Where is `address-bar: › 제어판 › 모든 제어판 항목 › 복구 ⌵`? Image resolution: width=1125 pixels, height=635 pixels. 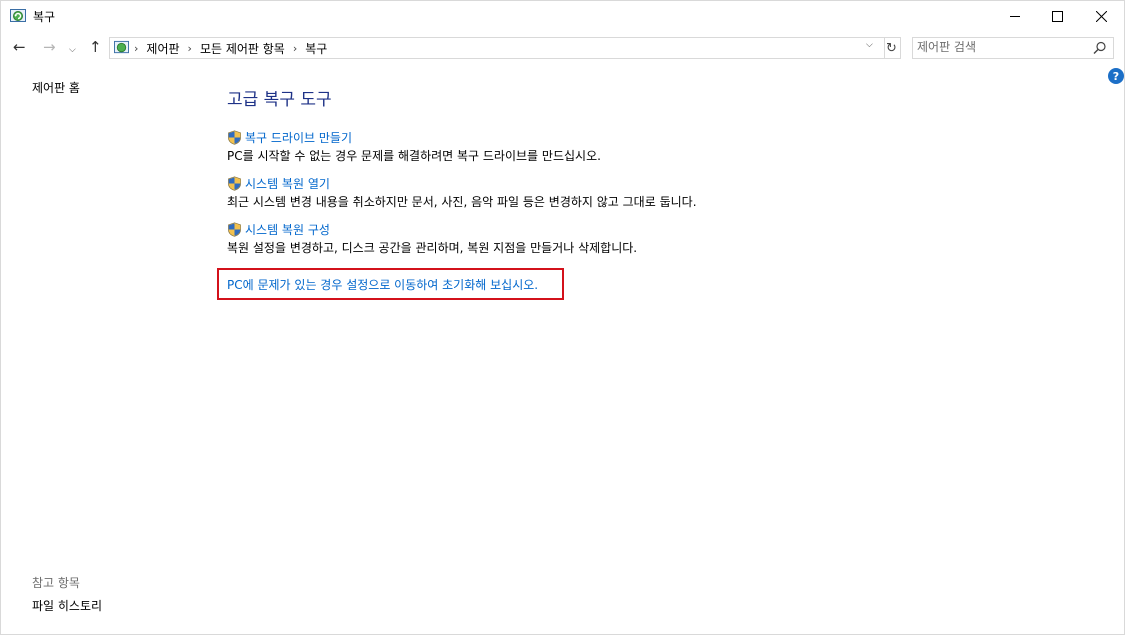 address-bar: › 제어판 › 모든 제어판 항목 › 복구 ⌵ is located at coordinates (497, 48).